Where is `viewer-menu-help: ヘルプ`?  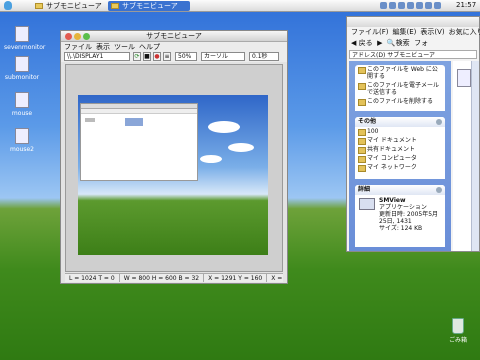
viewer-menu-help: ヘルプ is located at coordinates (149, 47).